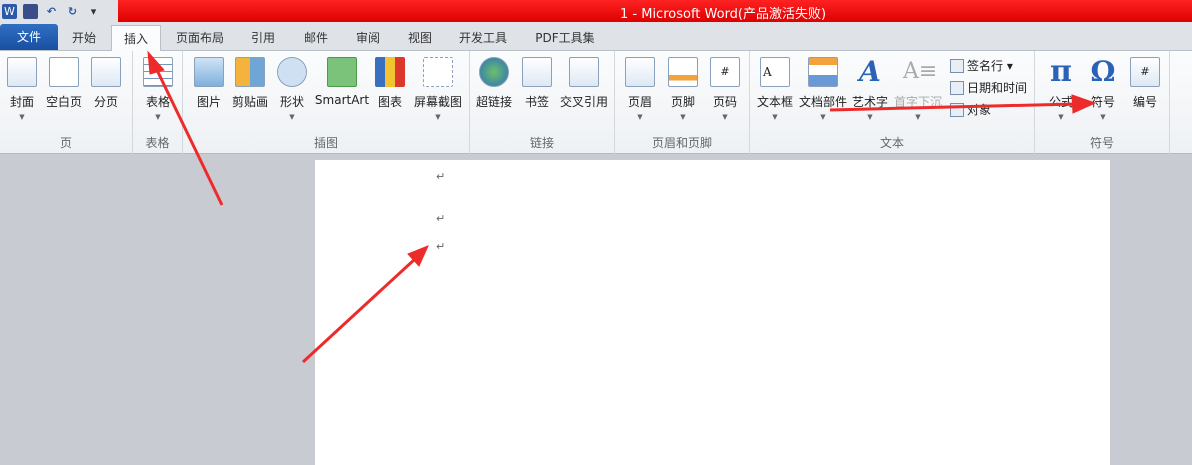  What do you see at coordinates (823, 89) in the screenshot?
I see `quick-parts-button: 文档部件 ▼` at bounding box center [823, 89].